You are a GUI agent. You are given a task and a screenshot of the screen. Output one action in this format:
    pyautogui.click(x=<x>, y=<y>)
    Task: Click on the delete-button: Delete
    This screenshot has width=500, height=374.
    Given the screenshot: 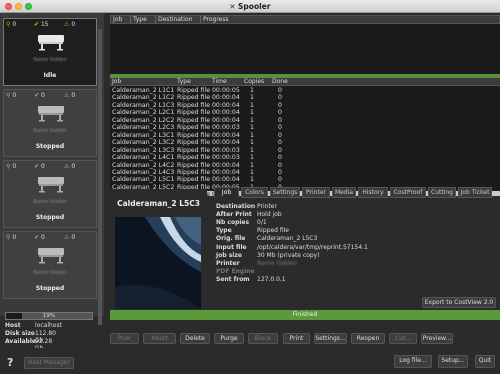 What is the action you would take?
    pyautogui.click(x=195, y=338)
    